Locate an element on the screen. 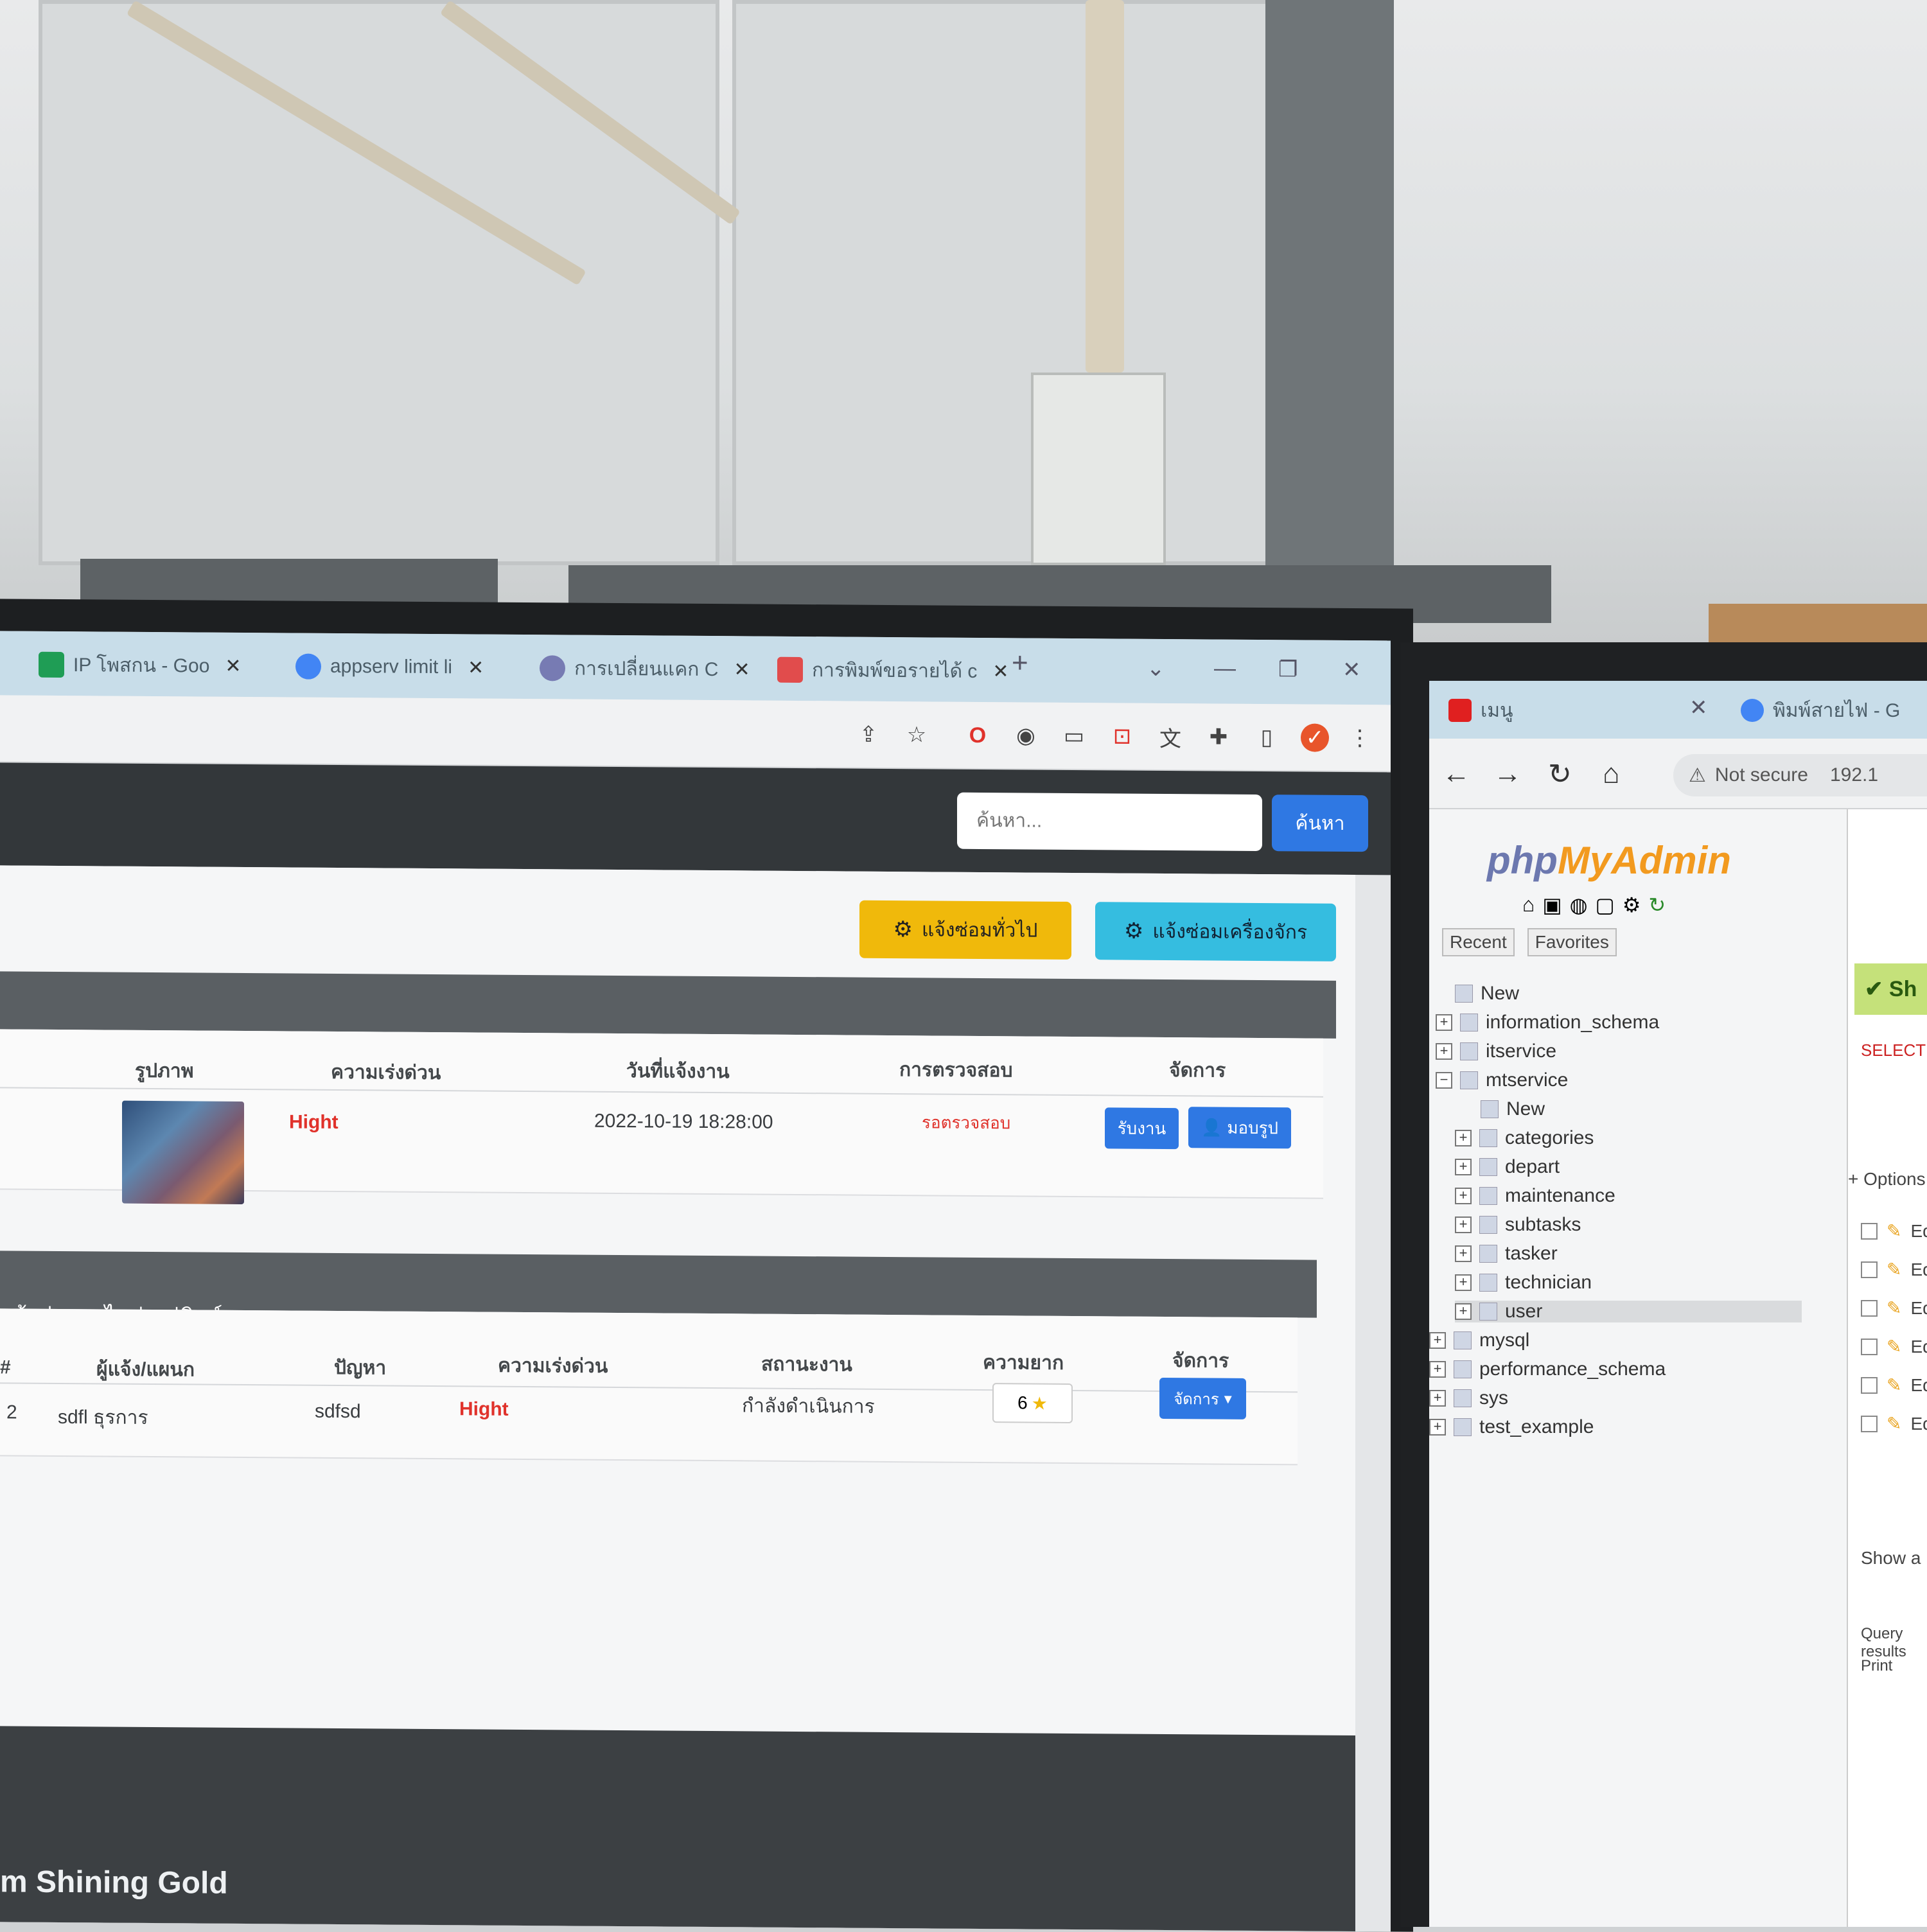 Image resolution: width=1927 pixels, height=1932 pixels. browser-tab: เมนู is located at coordinates (1480, 710).